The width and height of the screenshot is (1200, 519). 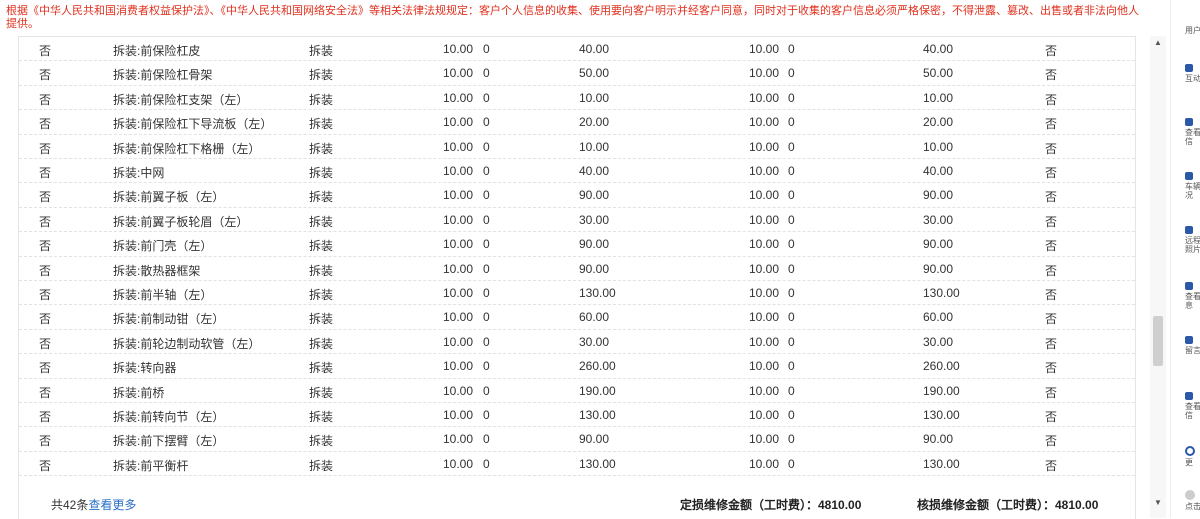 I want to click on table-row: 否 拆装:前门壳（左） 拆装 10.00 0 90.00 10.00 0 90.00 否, so click(x=577, y=244).